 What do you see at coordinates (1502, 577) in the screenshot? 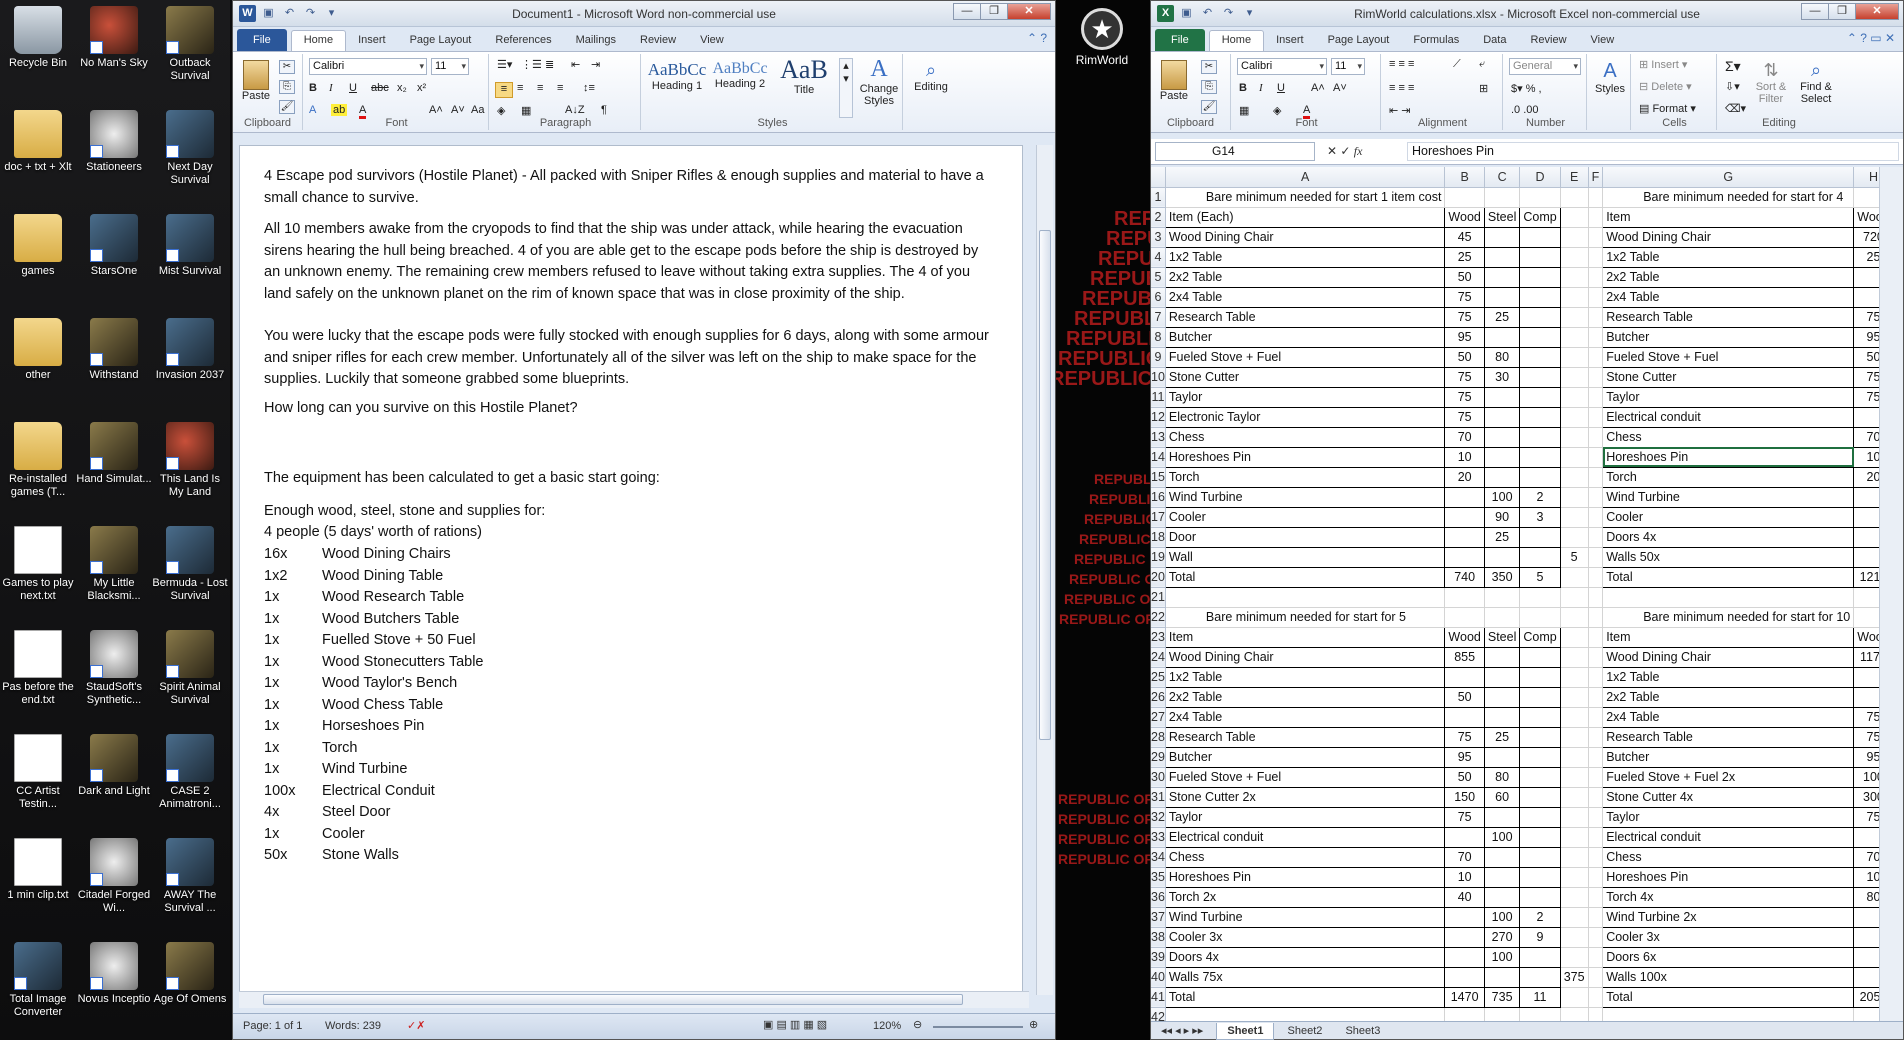
I see `cell: 350` at bounding box center [1502, 577].